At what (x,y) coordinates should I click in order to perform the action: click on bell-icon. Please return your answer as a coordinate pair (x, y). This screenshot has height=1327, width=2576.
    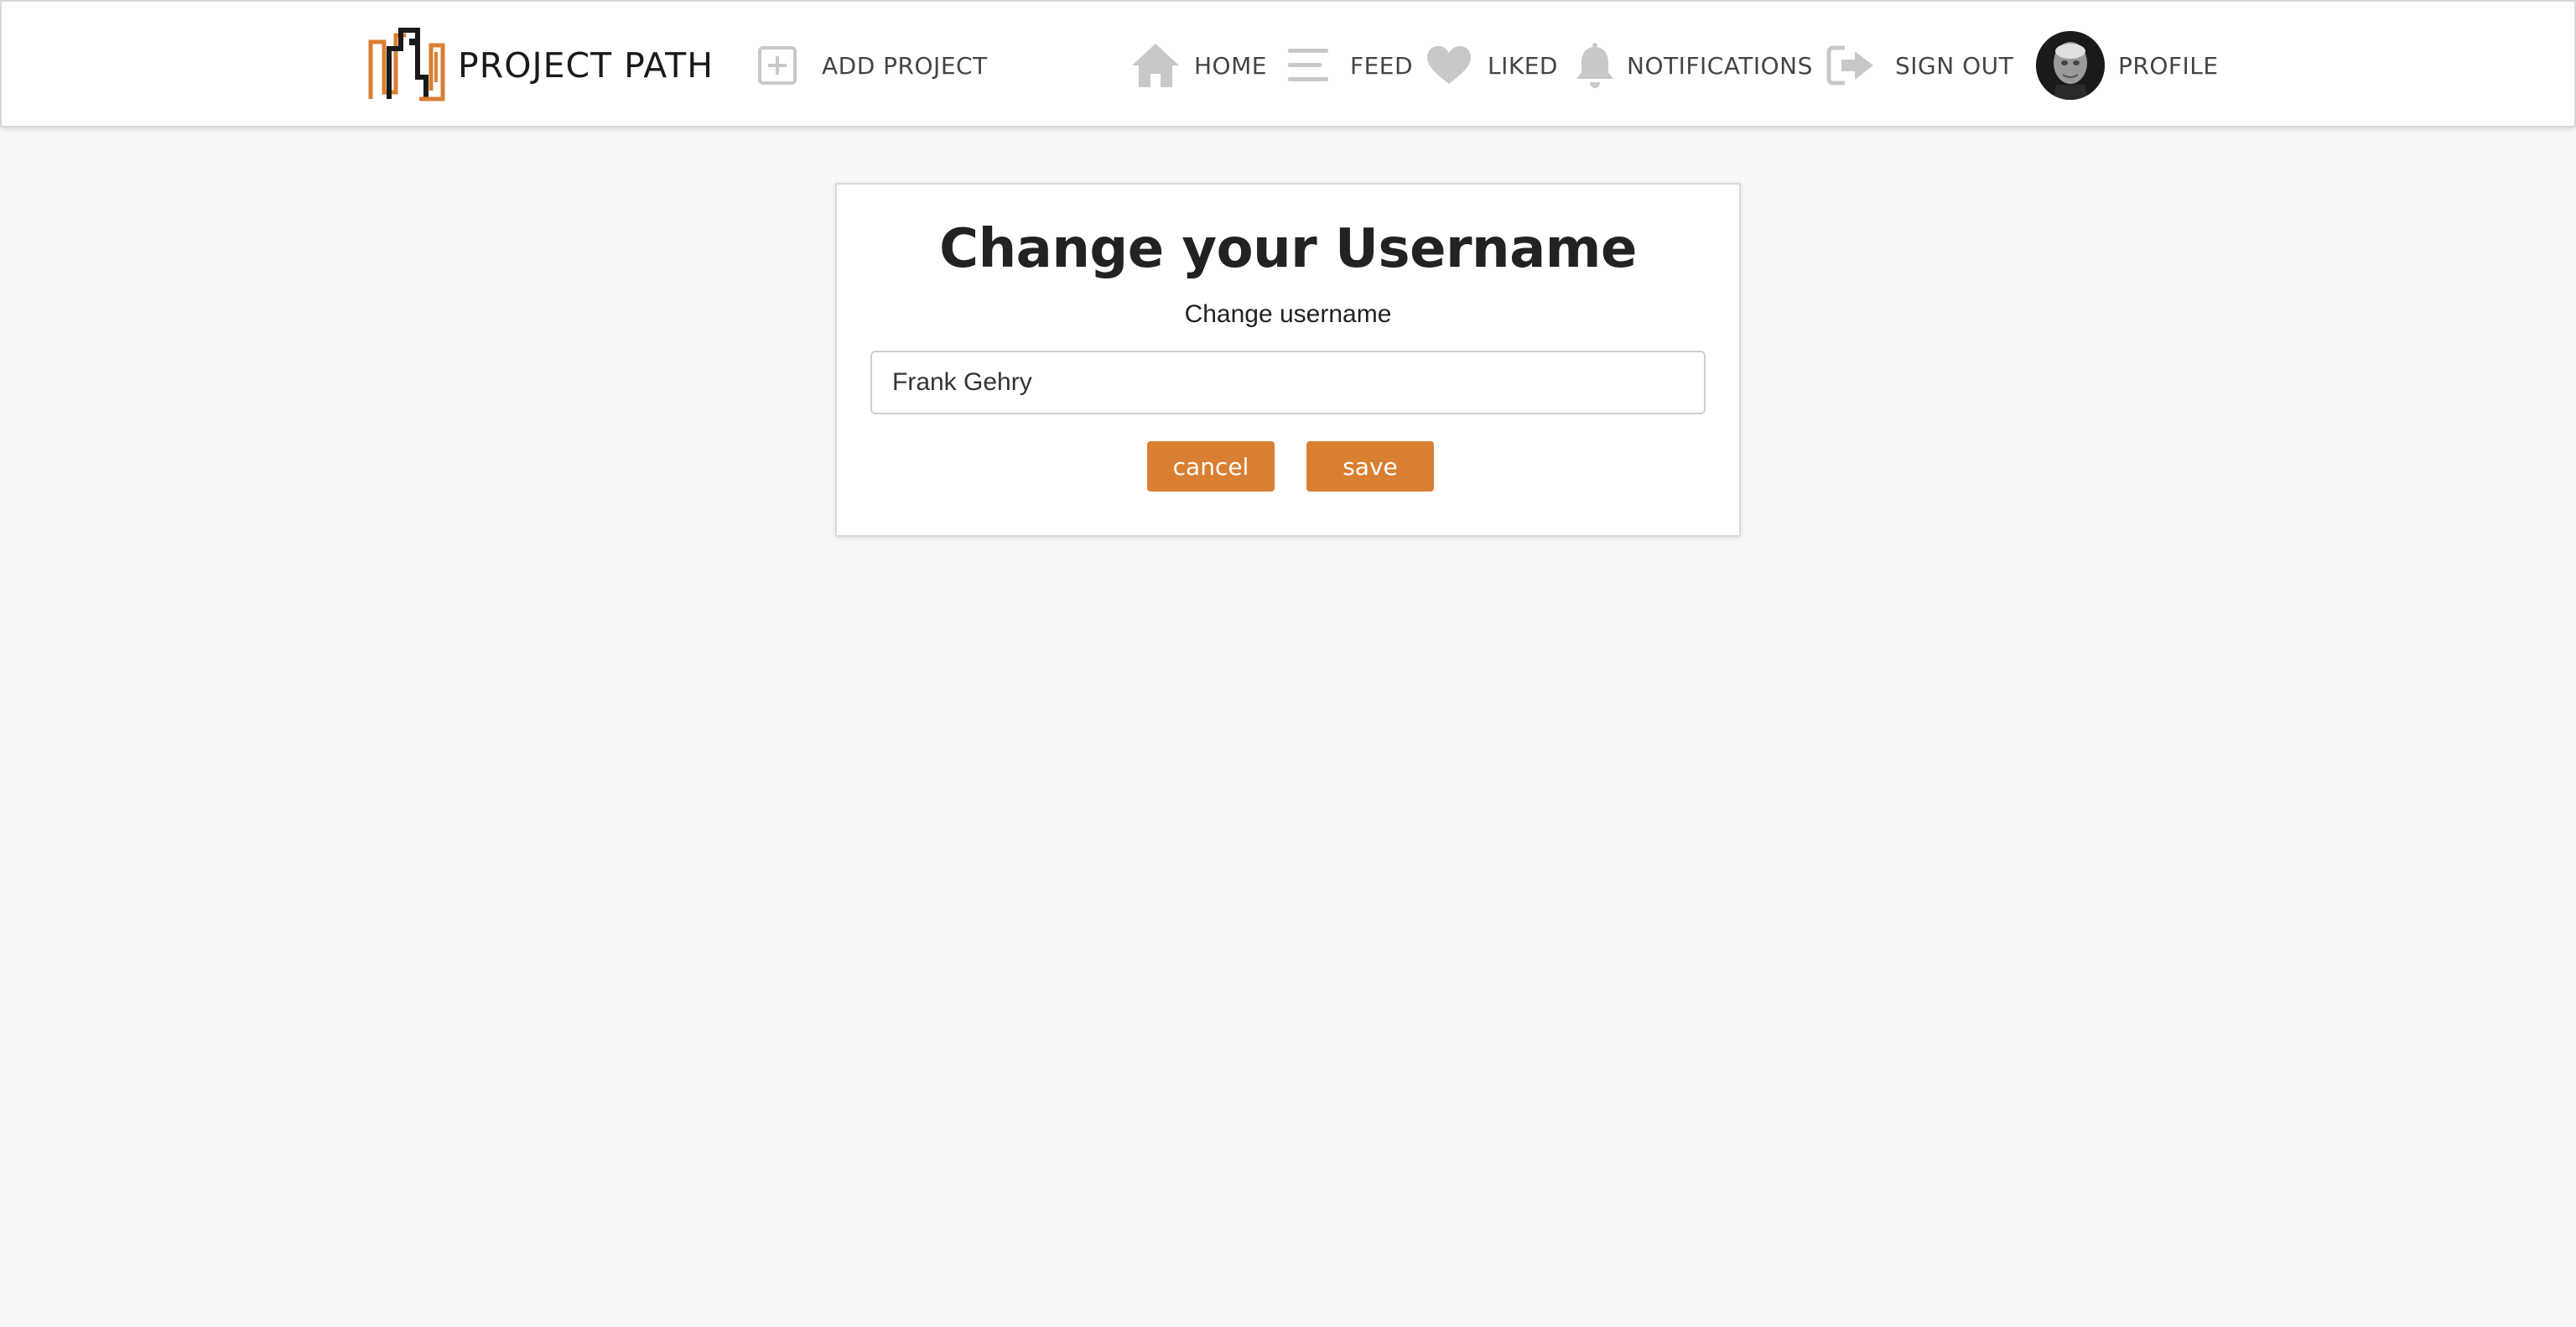
    Looking at the image, I should click on (1595, 65).